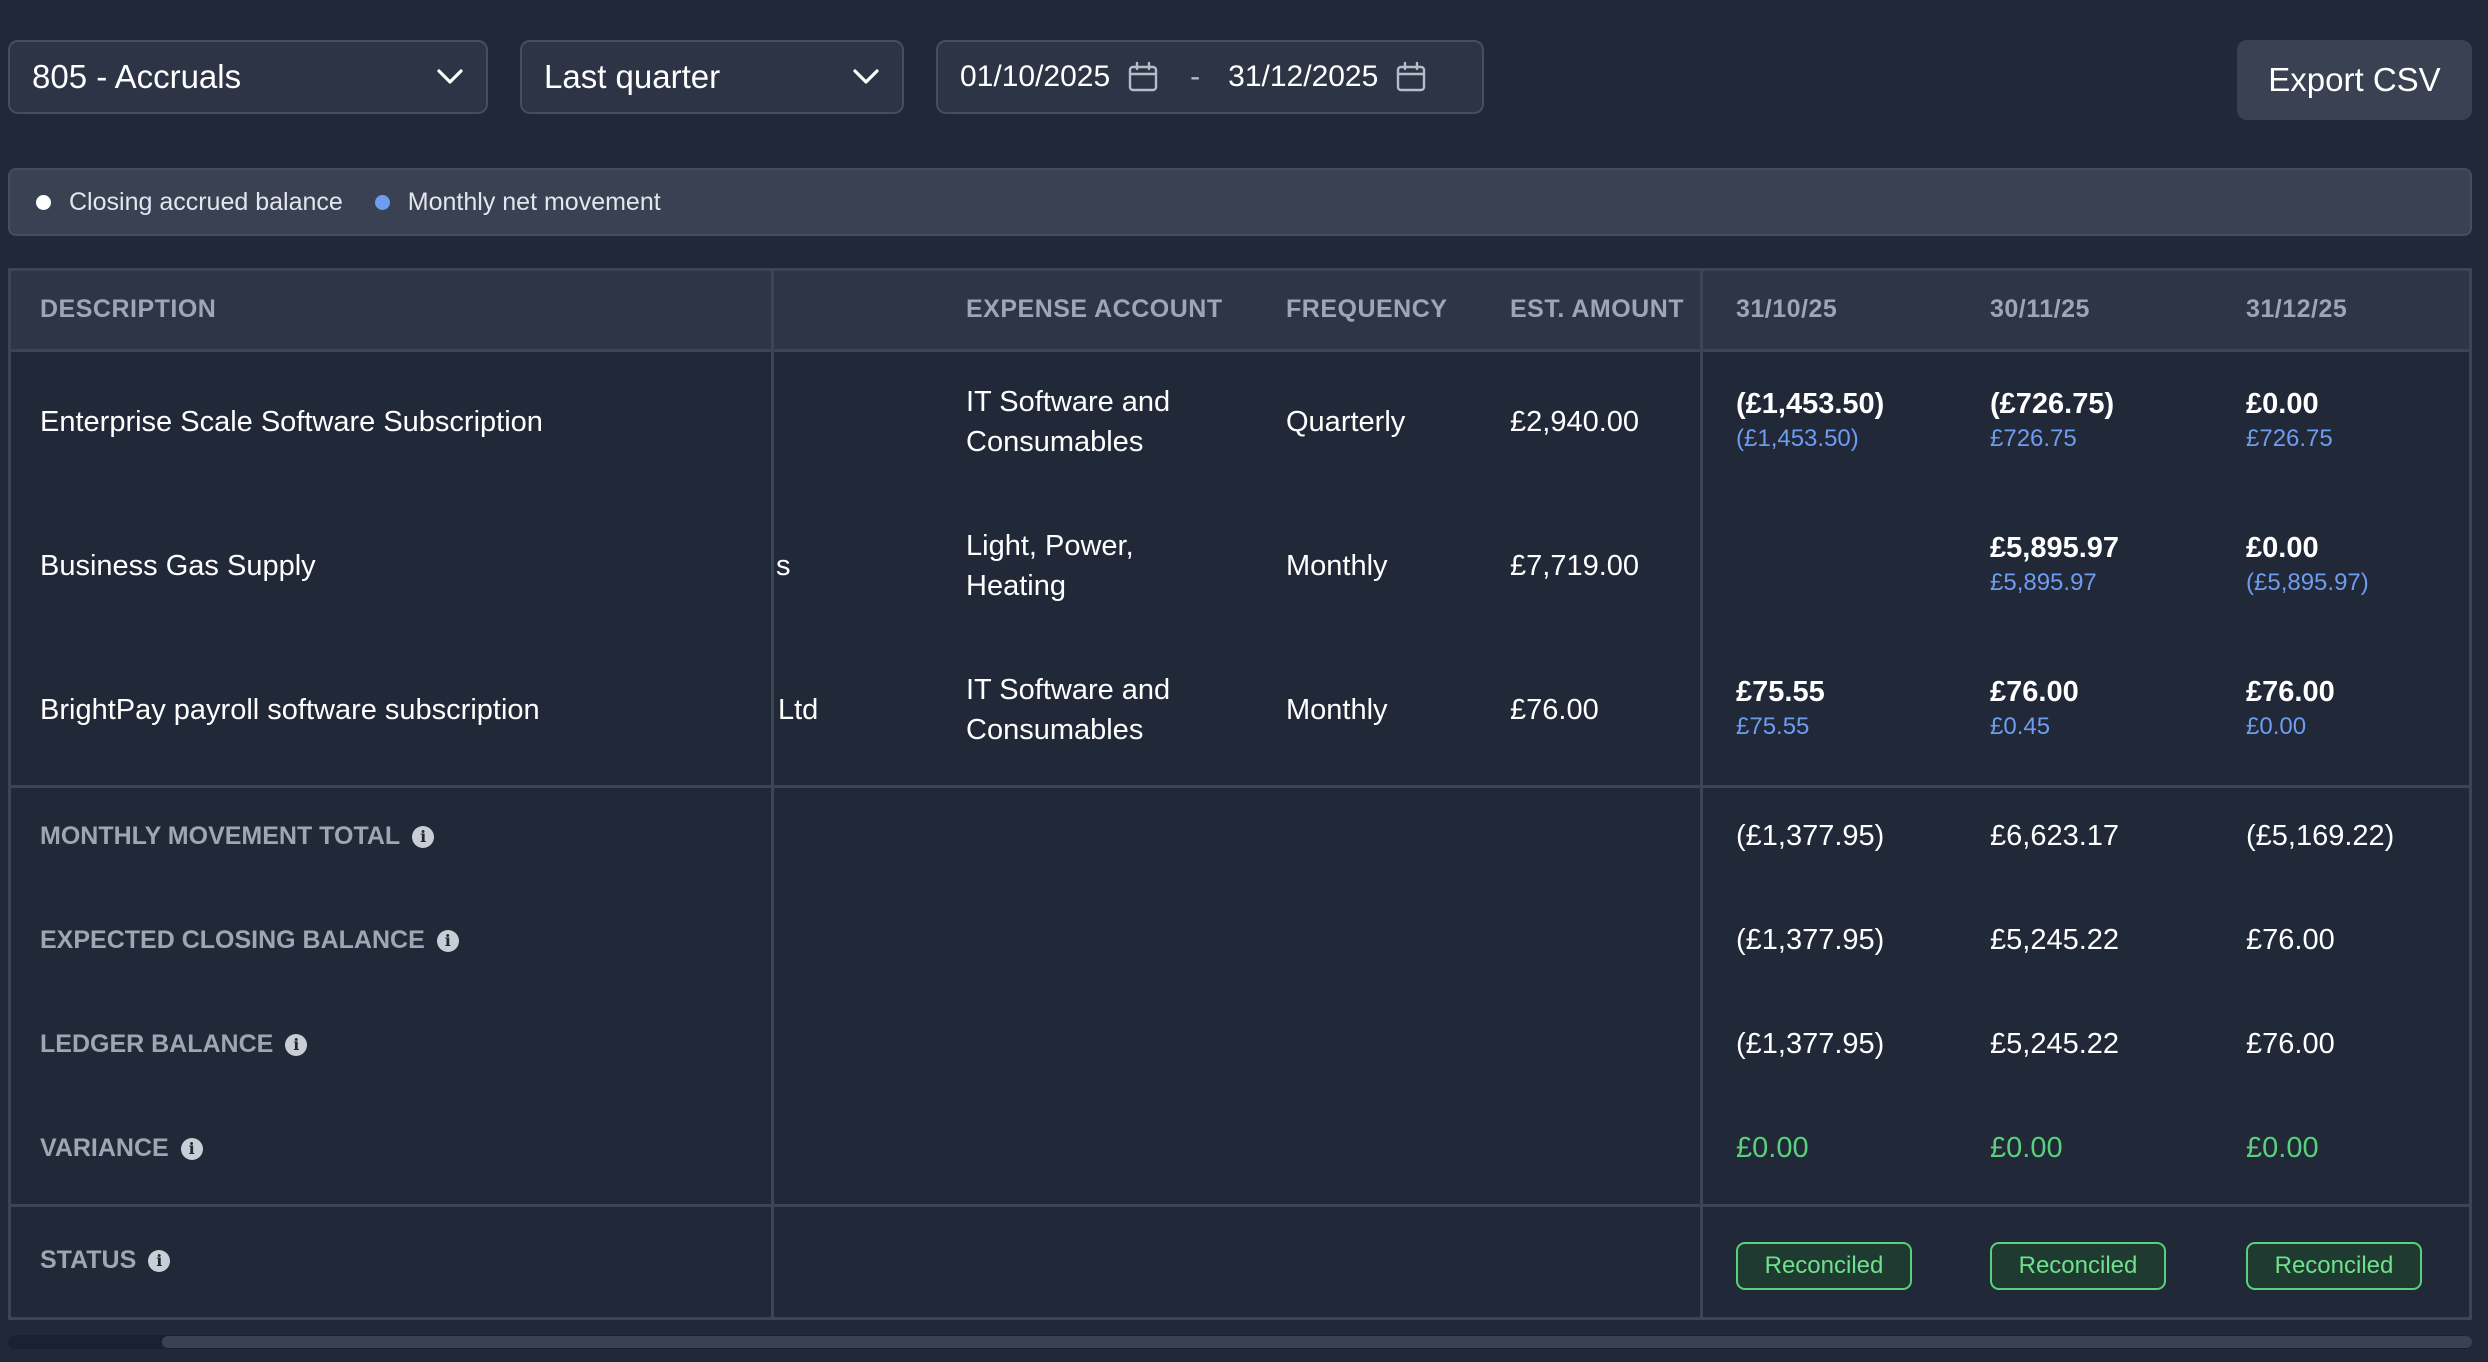  Describe the element at coordinates (2290, 1044) in the screenshot. I see `ledger-balance-month-3: £76.00` at that location.